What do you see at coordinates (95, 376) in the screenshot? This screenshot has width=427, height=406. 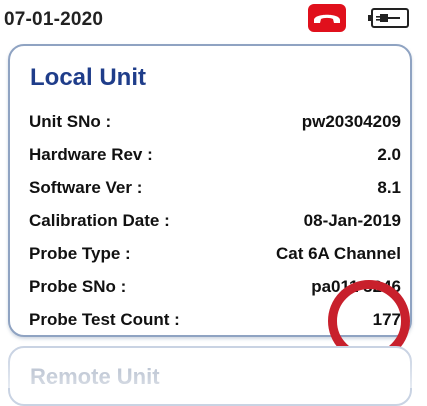 I see `remote-unit-title: Remote Unit` at bounding box center [95, 376].